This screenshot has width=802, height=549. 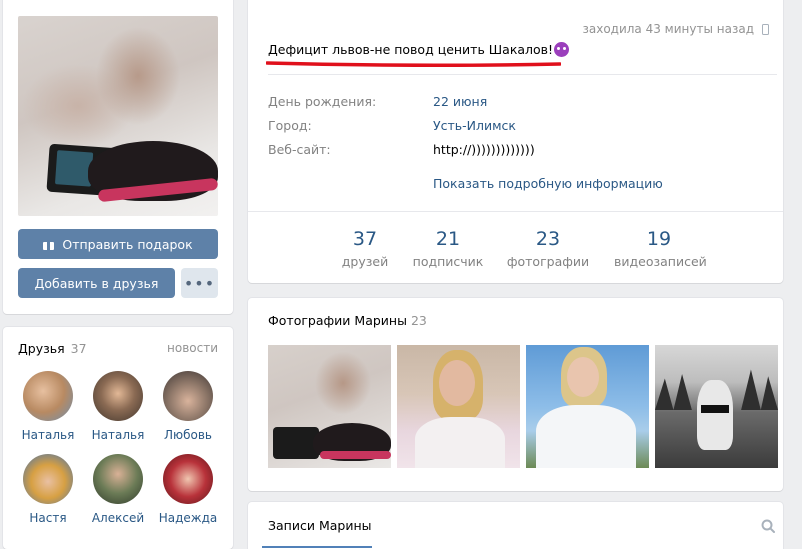 I want to click on profile-status: Дефицит львов-не повод ценить Шакалов!, so click(x=419, y=49).